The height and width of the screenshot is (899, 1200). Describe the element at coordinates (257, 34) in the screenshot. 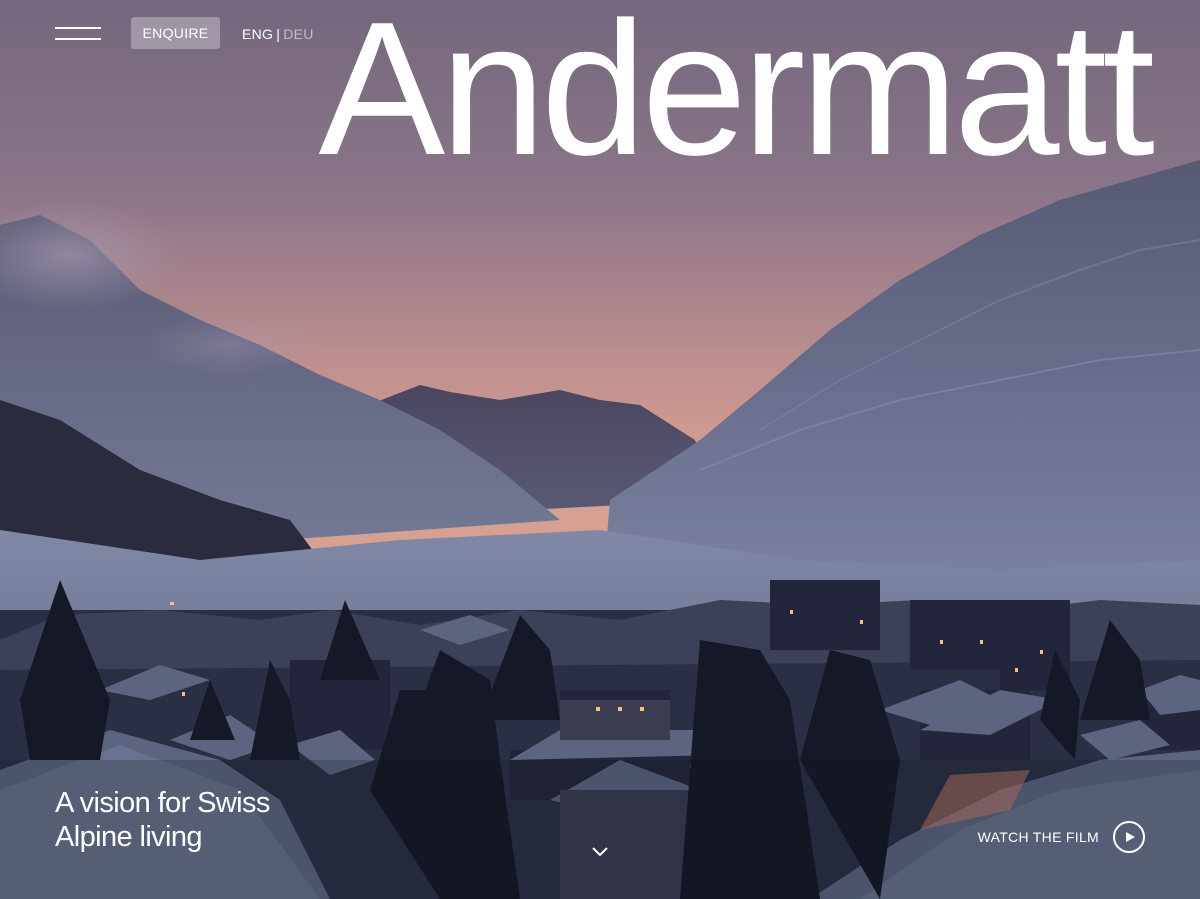

I see `lang-eng-link: ENG` at that location.